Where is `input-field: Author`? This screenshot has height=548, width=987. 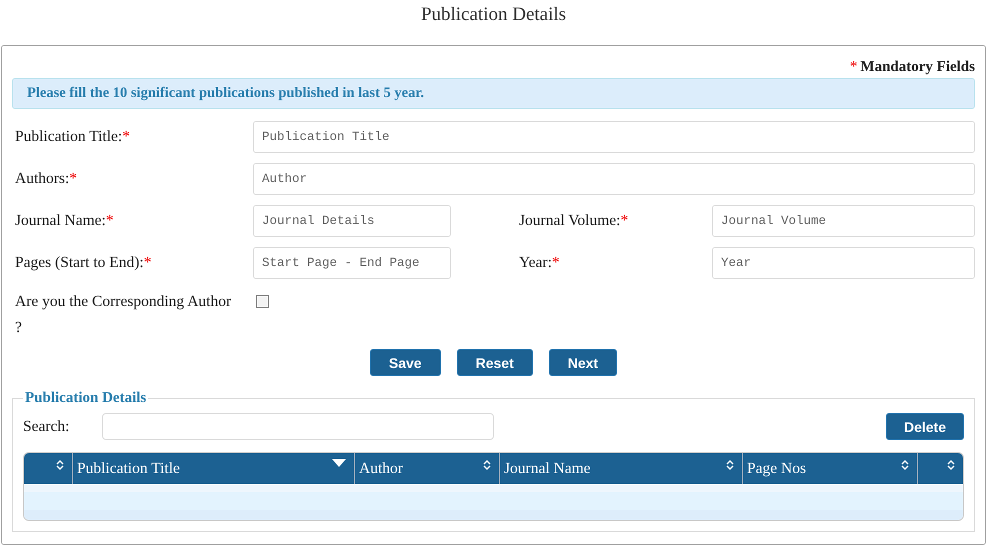 input-field: Author is located at coordinates (614, 179).